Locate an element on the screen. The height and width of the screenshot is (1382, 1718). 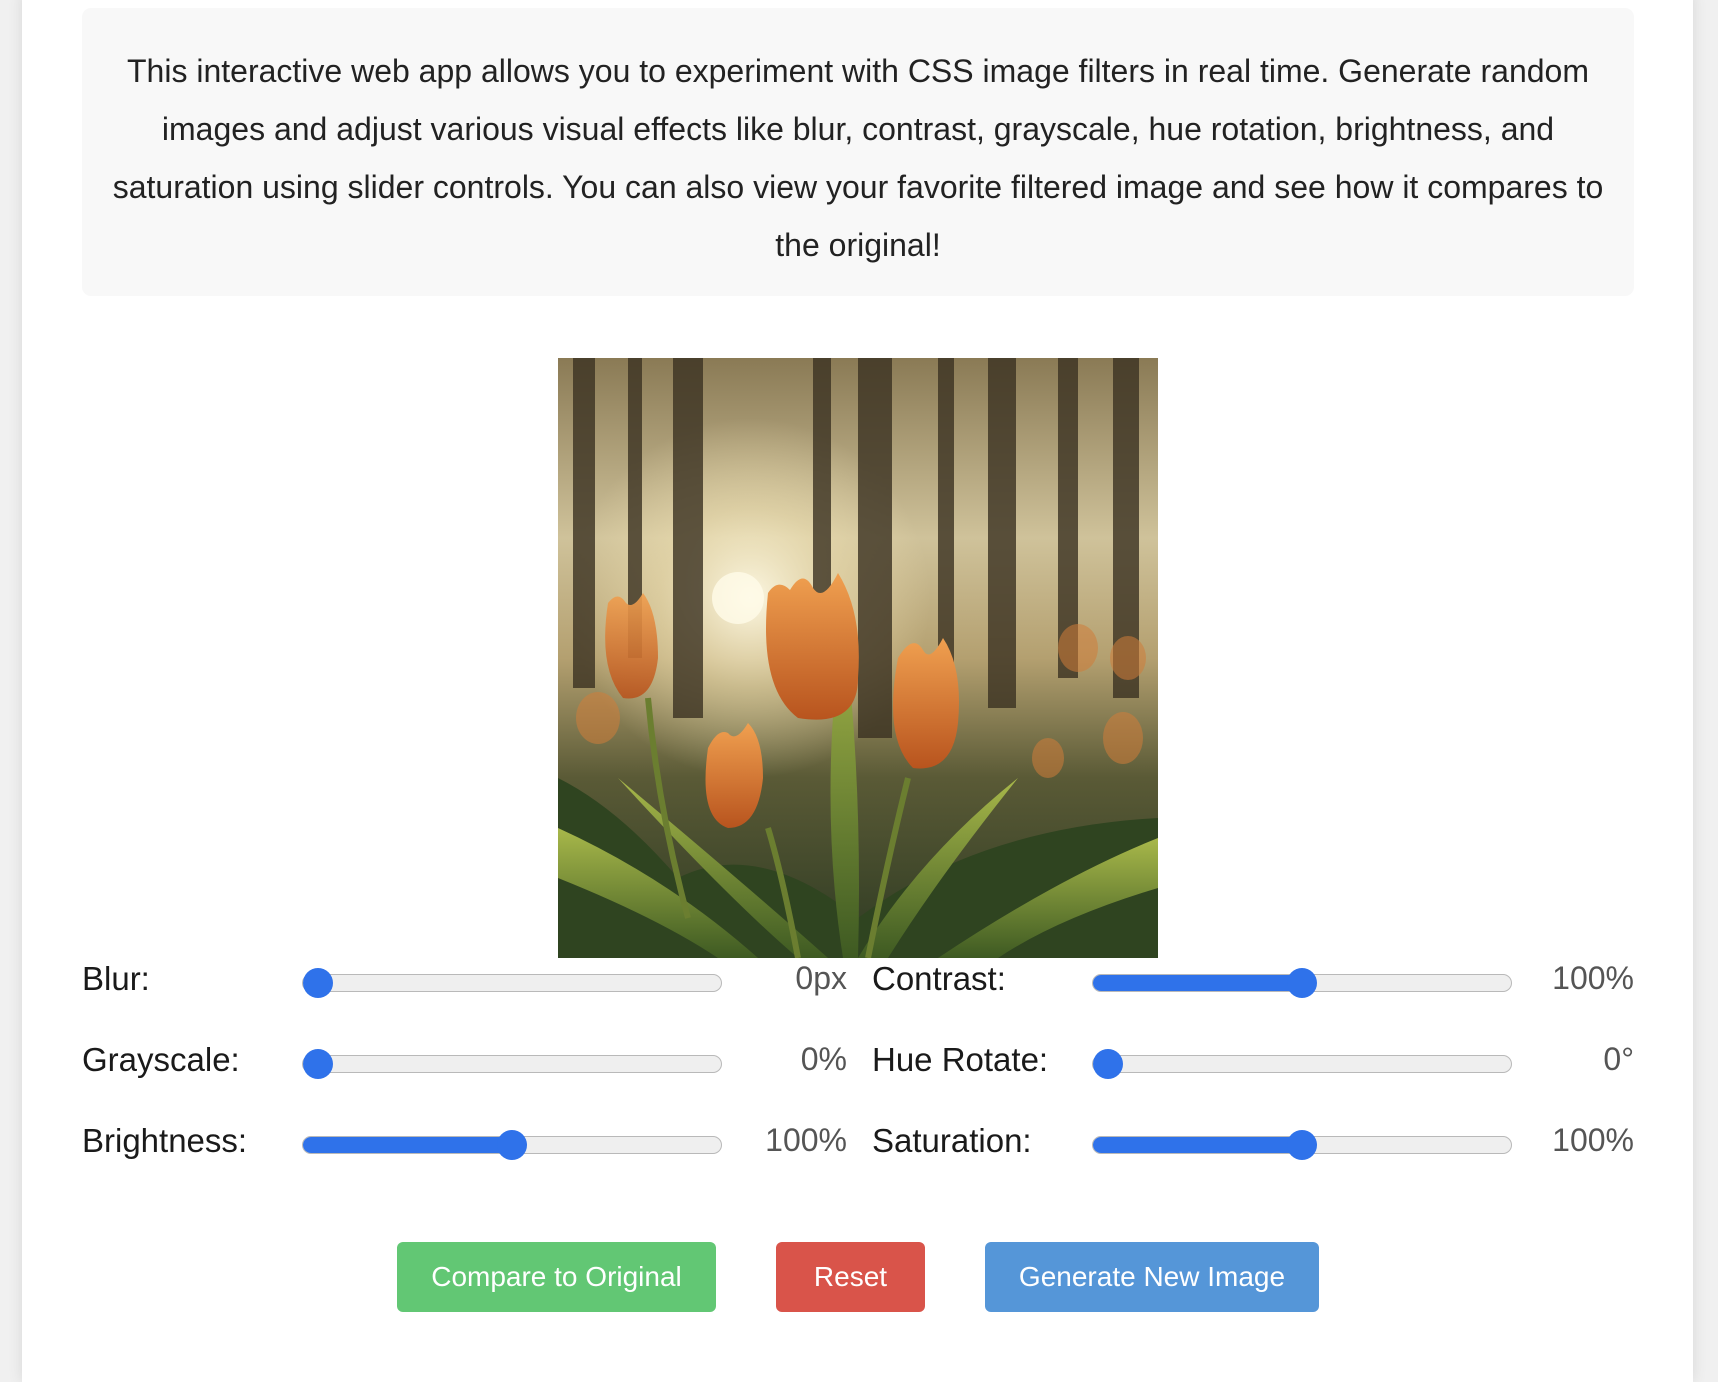
blur-label: Blur: is located at coordinates (116, 978).